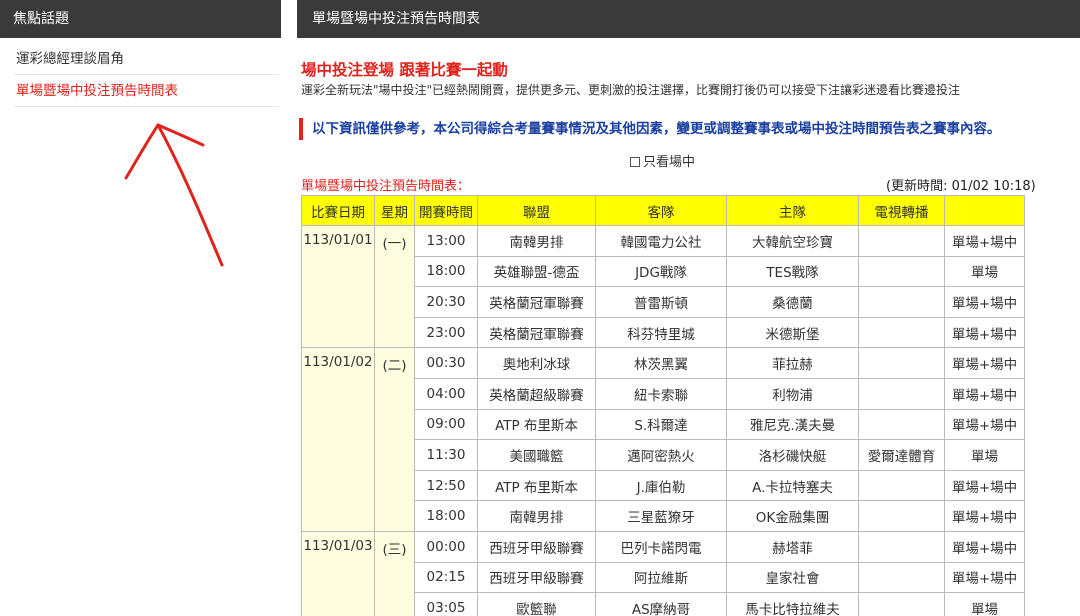 This screenshot has height=616, width=1080. Describe the element at coordinates (661, 546) in the screenshot. I see `away-team-cell: 巴列卡諾閃電` at that location.